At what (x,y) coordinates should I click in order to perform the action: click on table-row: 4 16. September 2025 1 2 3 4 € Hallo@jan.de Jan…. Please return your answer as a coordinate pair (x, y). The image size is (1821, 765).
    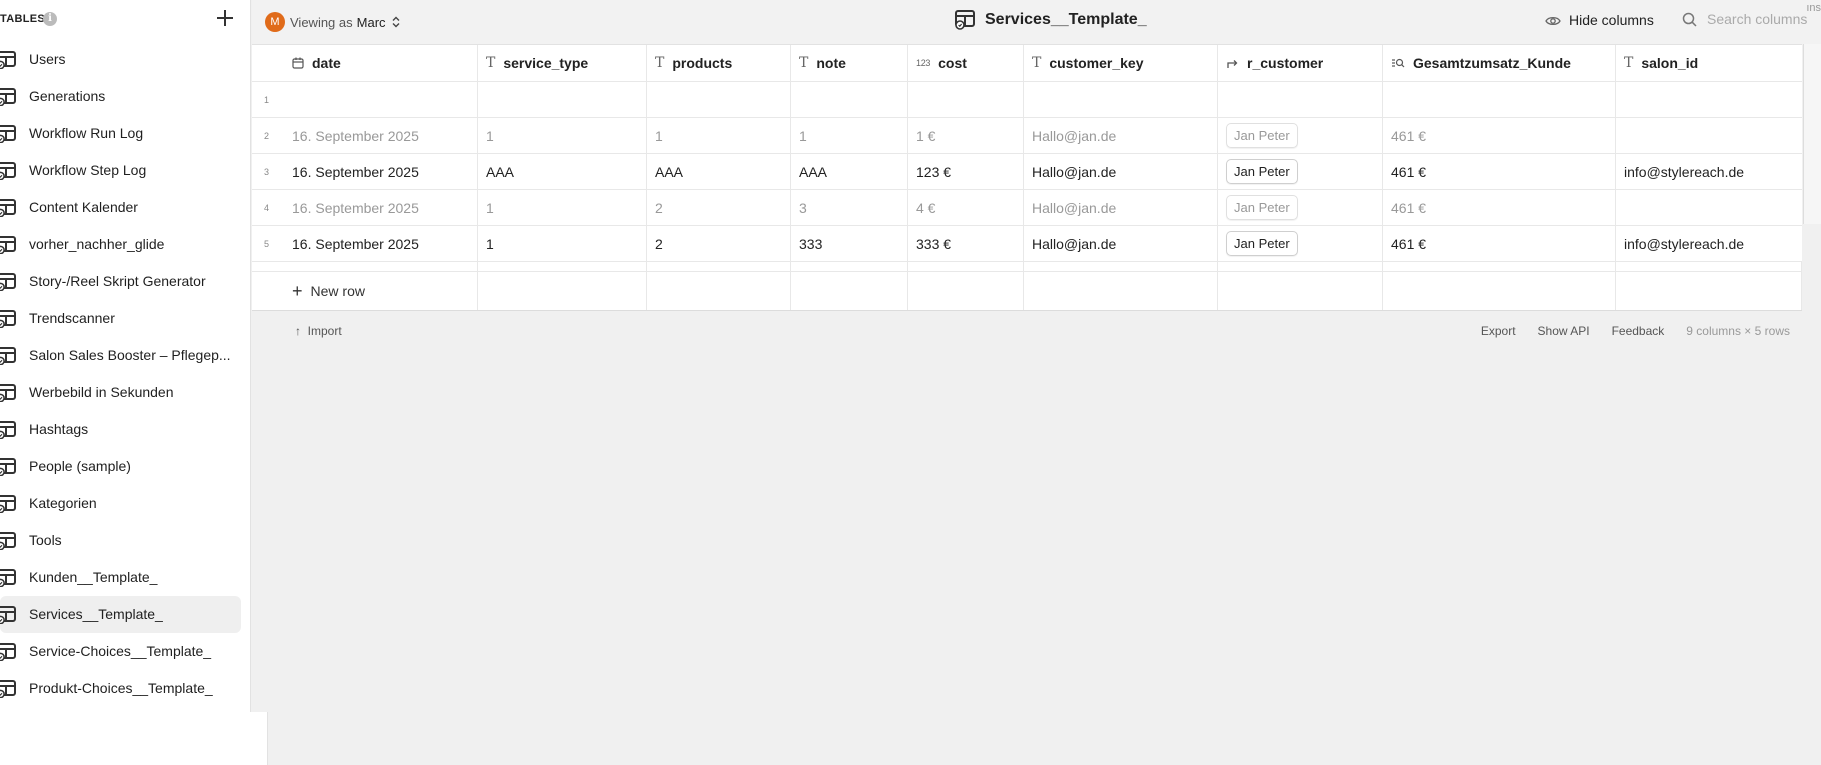
    Looking at the image, I should click on (1027, 208).